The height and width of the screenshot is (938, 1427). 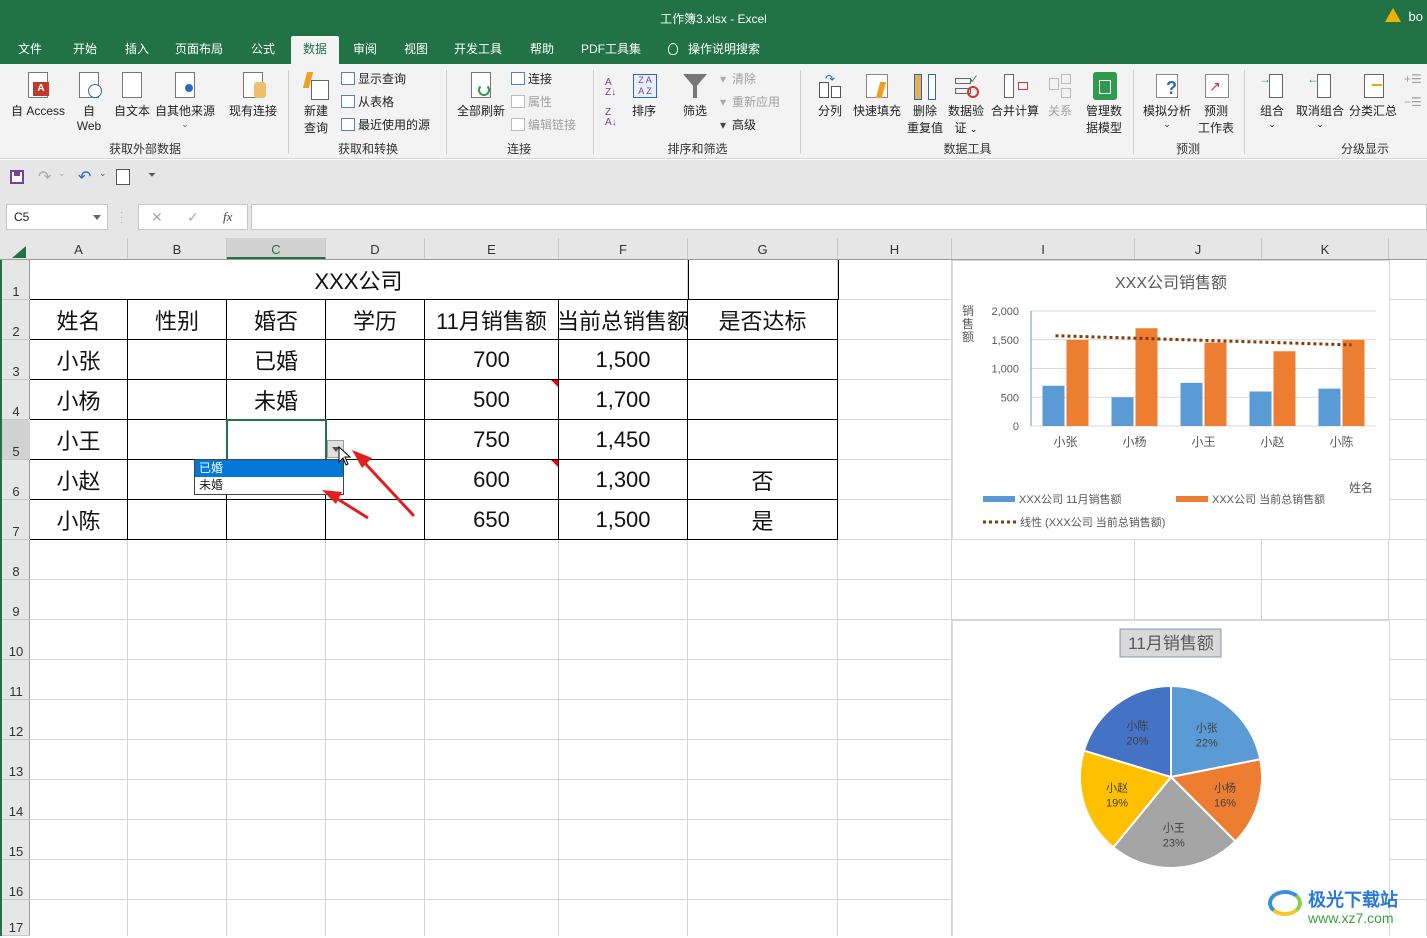 I want to click on show-detail-button: +☰, so click(x=1415, y=80).